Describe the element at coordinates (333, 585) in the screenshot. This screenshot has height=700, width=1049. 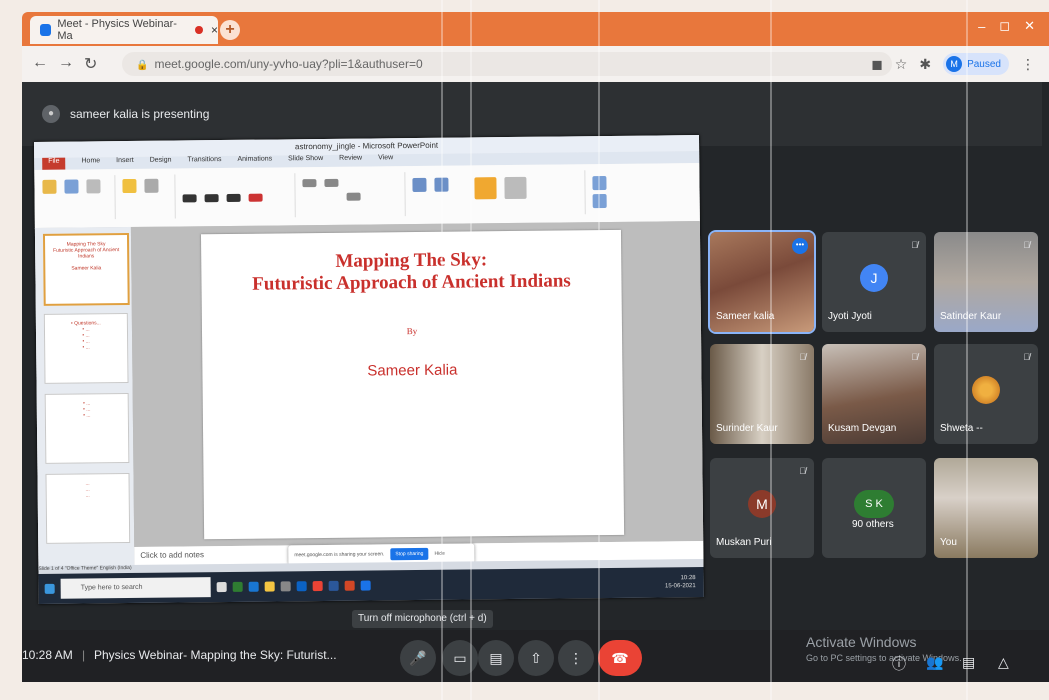
I see `word-icon` at that location.